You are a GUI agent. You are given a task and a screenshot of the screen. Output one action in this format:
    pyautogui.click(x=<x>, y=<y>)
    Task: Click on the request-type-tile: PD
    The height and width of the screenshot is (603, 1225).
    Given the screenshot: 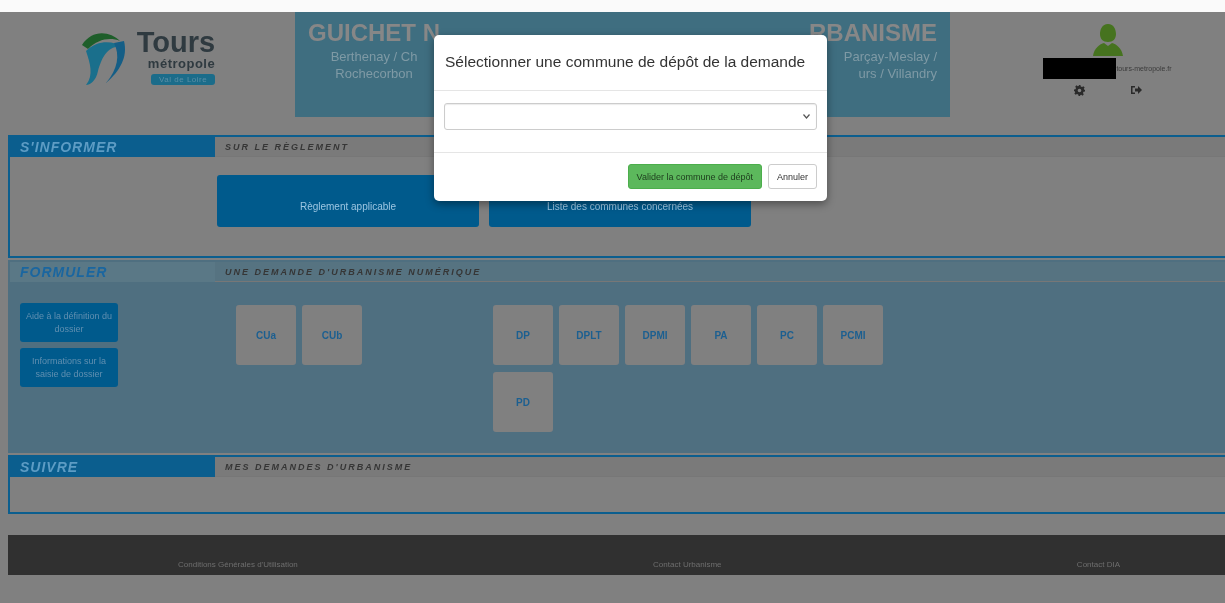 What is the action you would take?
    pyautogui.click(x=523, y=402)
    